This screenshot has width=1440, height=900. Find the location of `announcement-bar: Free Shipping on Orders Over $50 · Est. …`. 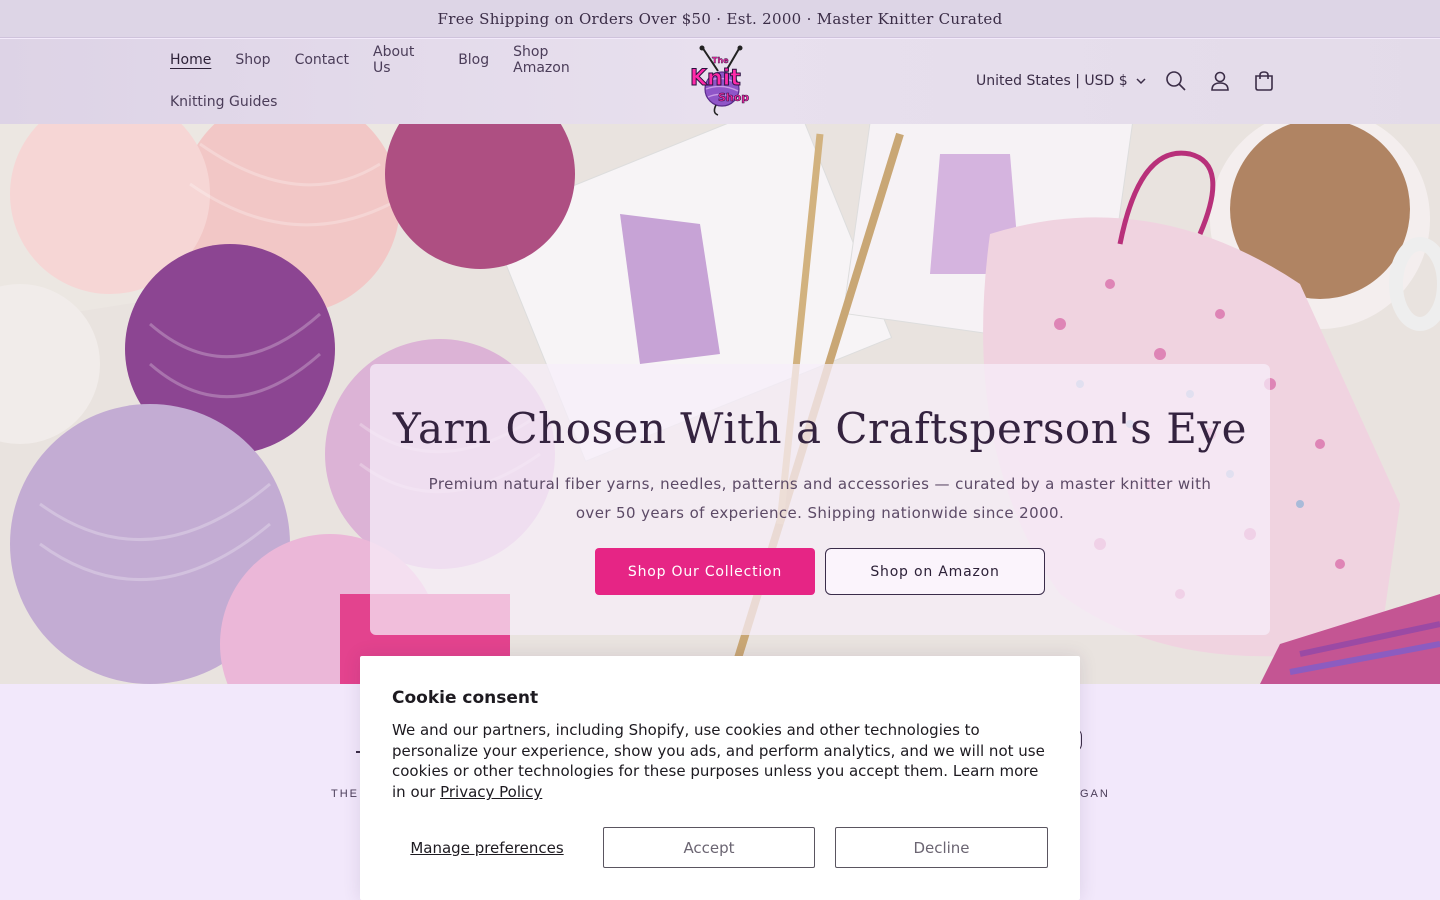

announcement-bar: Free Shipping on Orders Over $50 · Est. … is located at coordinates (720, 19).